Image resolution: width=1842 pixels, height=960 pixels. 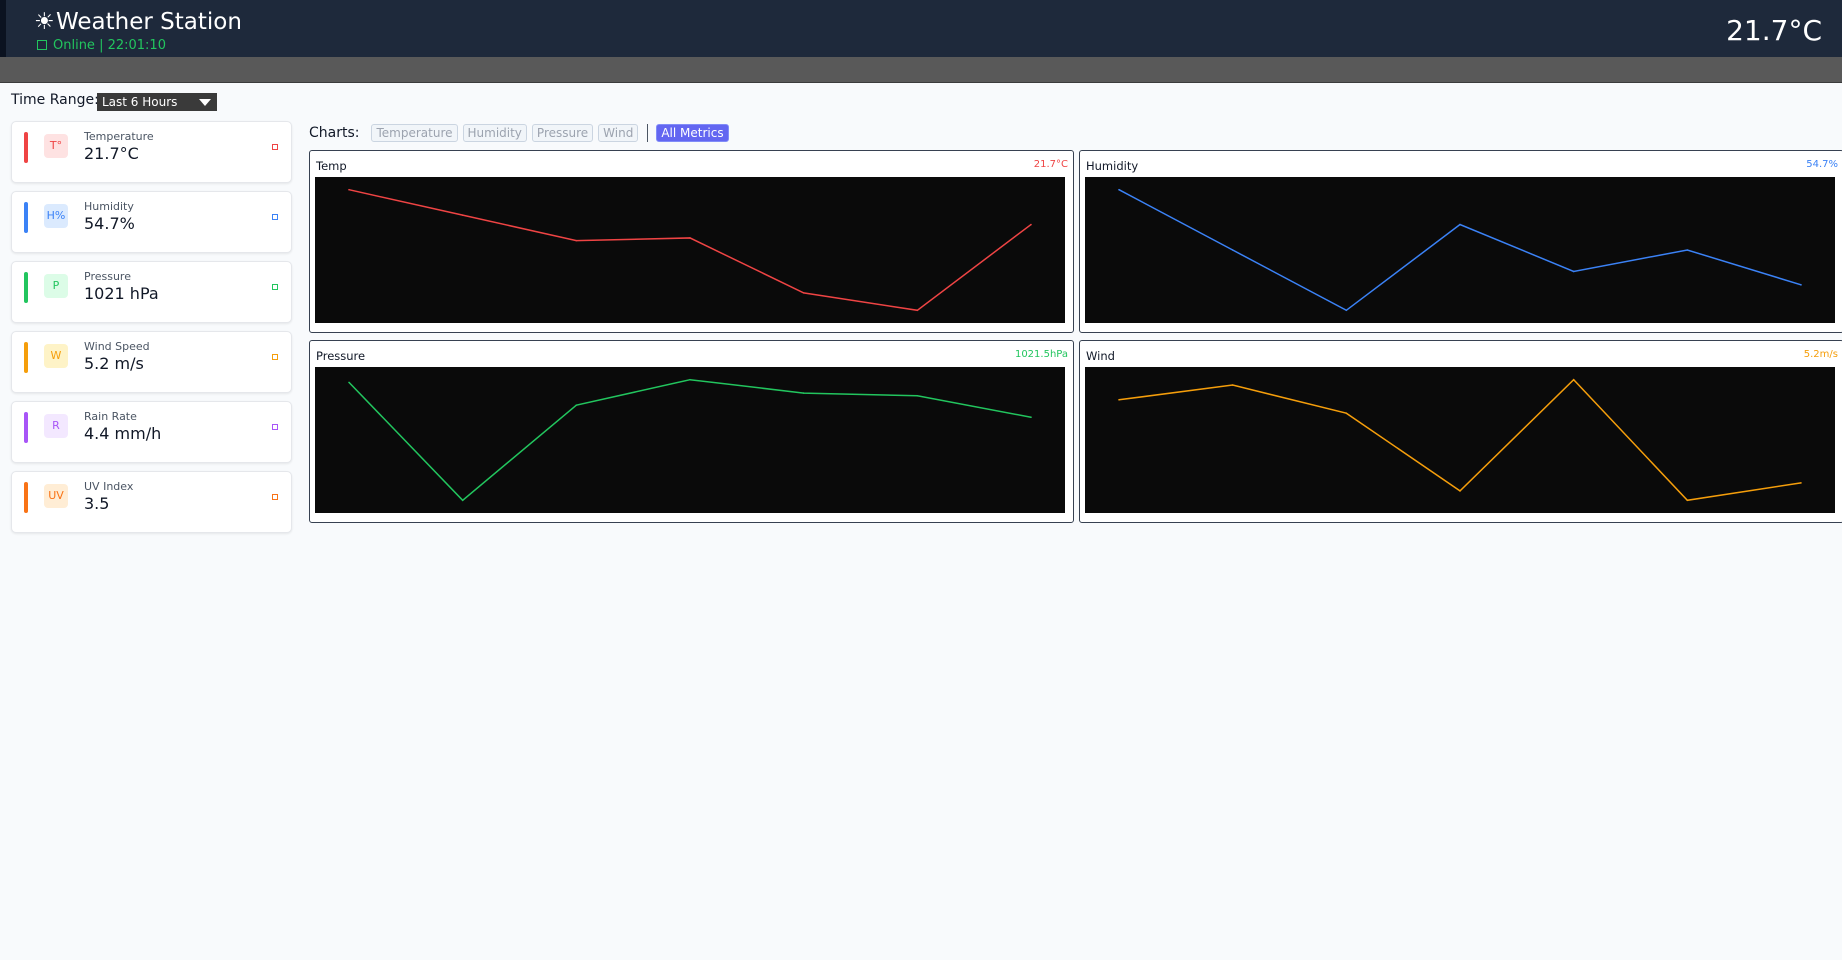 I want to click on sensor-label: UV Index, so click(x=109, y=486).